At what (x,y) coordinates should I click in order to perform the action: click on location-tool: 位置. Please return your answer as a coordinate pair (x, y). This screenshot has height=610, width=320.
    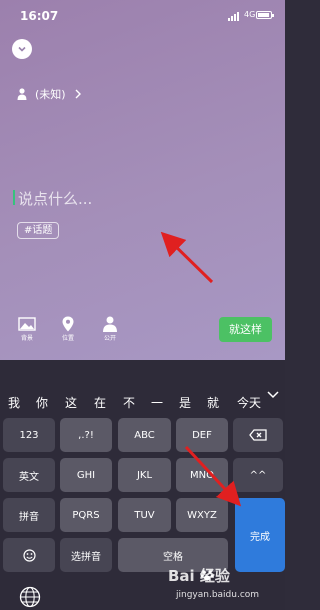
    Looking at the image, I should click on (68, 329).